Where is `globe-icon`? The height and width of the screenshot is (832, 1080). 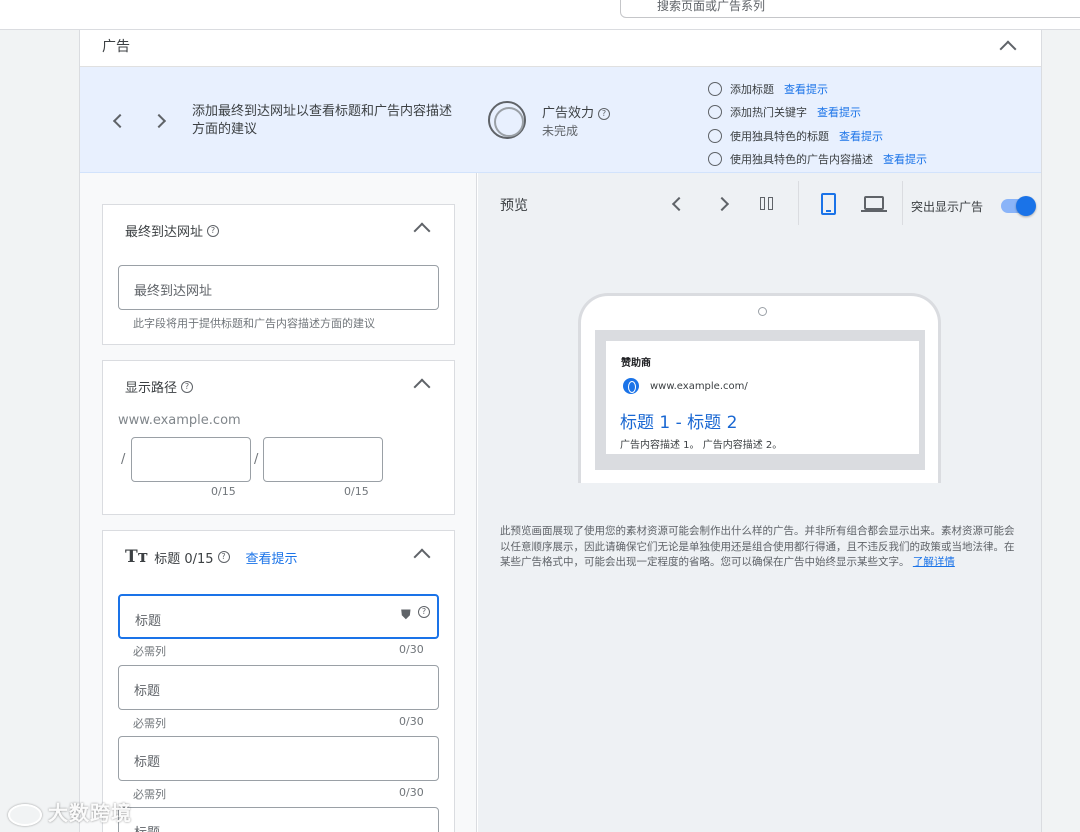 globe-icon is located at coordinates (631, 386).